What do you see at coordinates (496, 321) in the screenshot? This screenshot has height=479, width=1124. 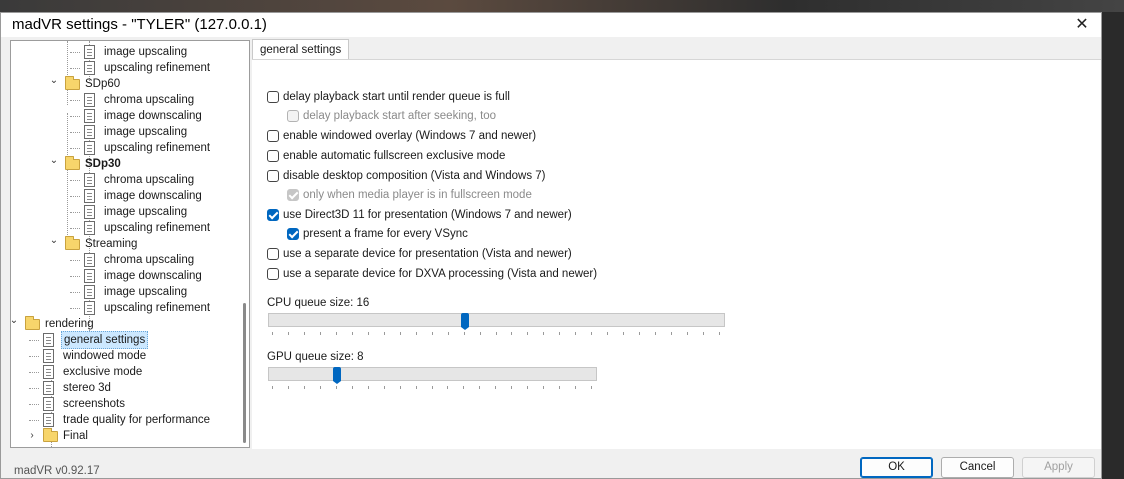 I see `cpu-queue-slider` at bounding box center [496, 321].